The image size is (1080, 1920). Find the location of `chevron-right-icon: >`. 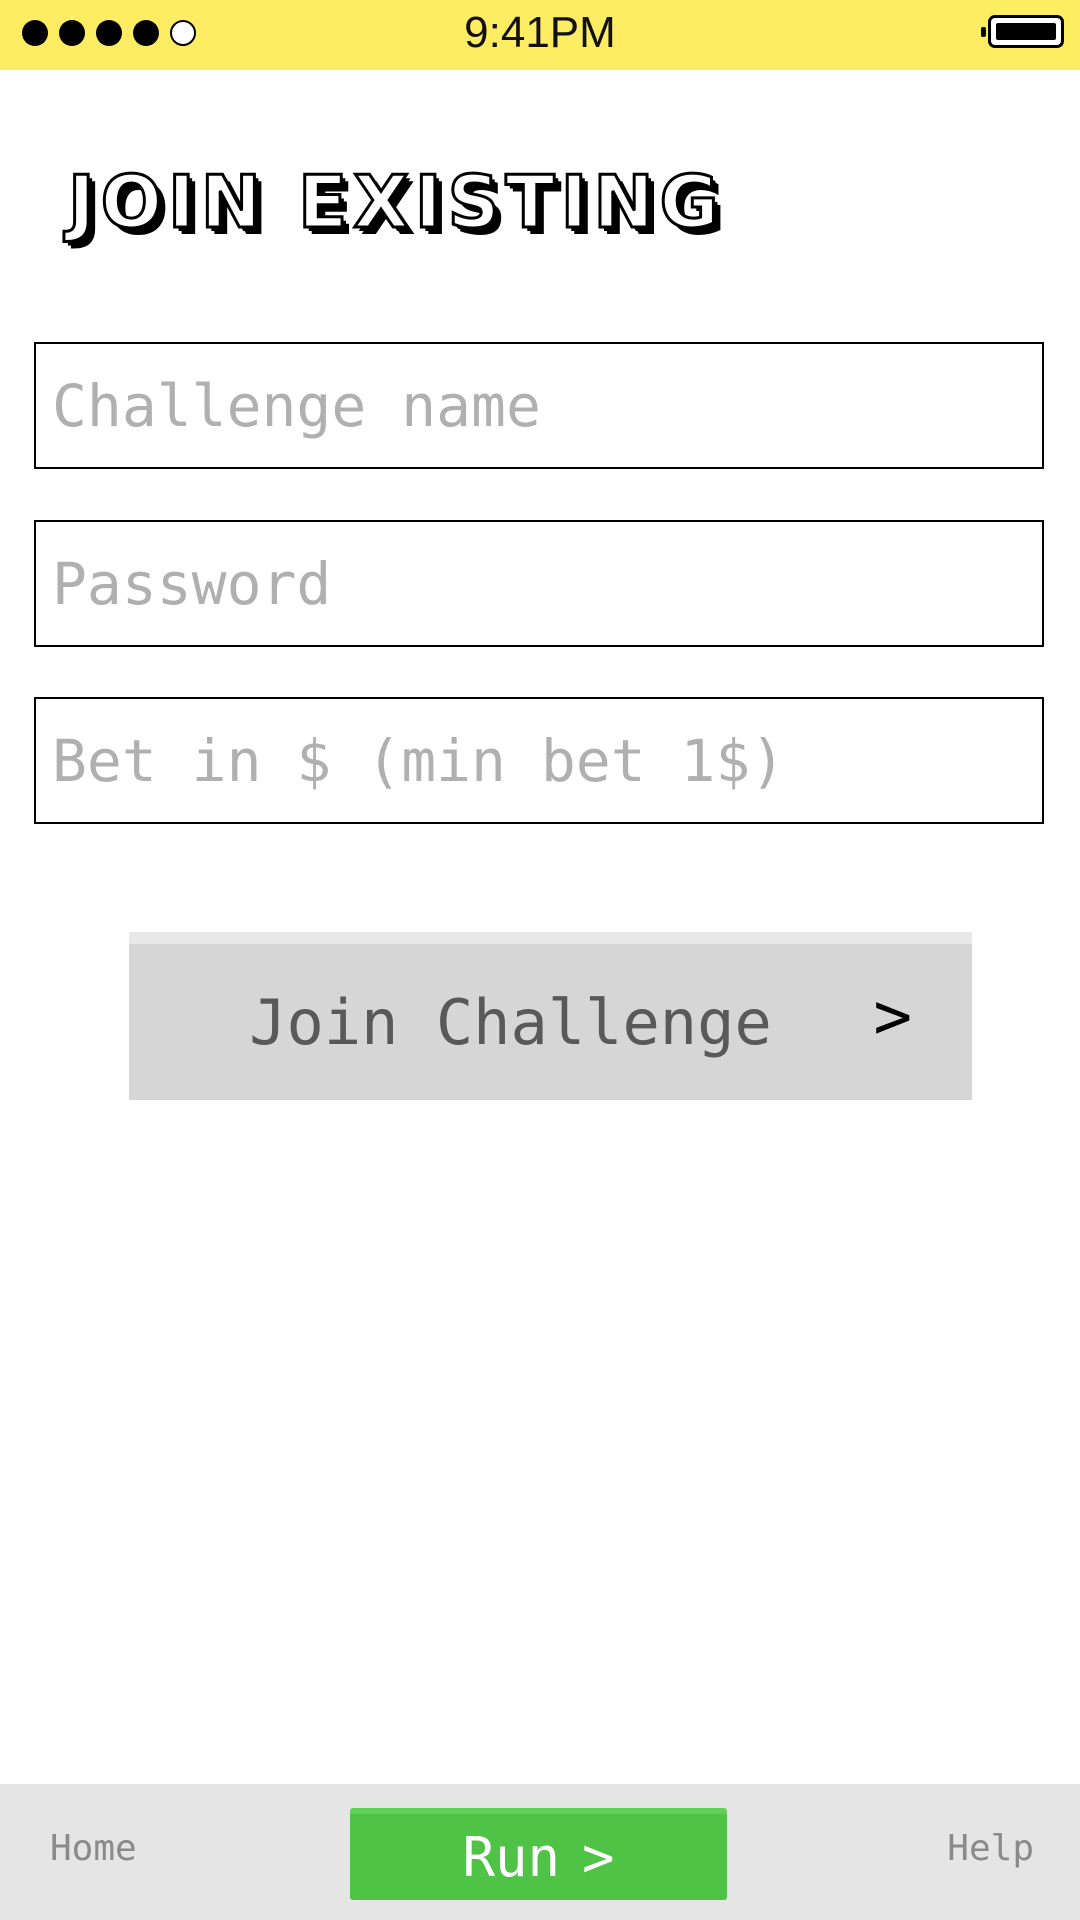

chevron-right-icon: > is located at coordinates (892, 1017).